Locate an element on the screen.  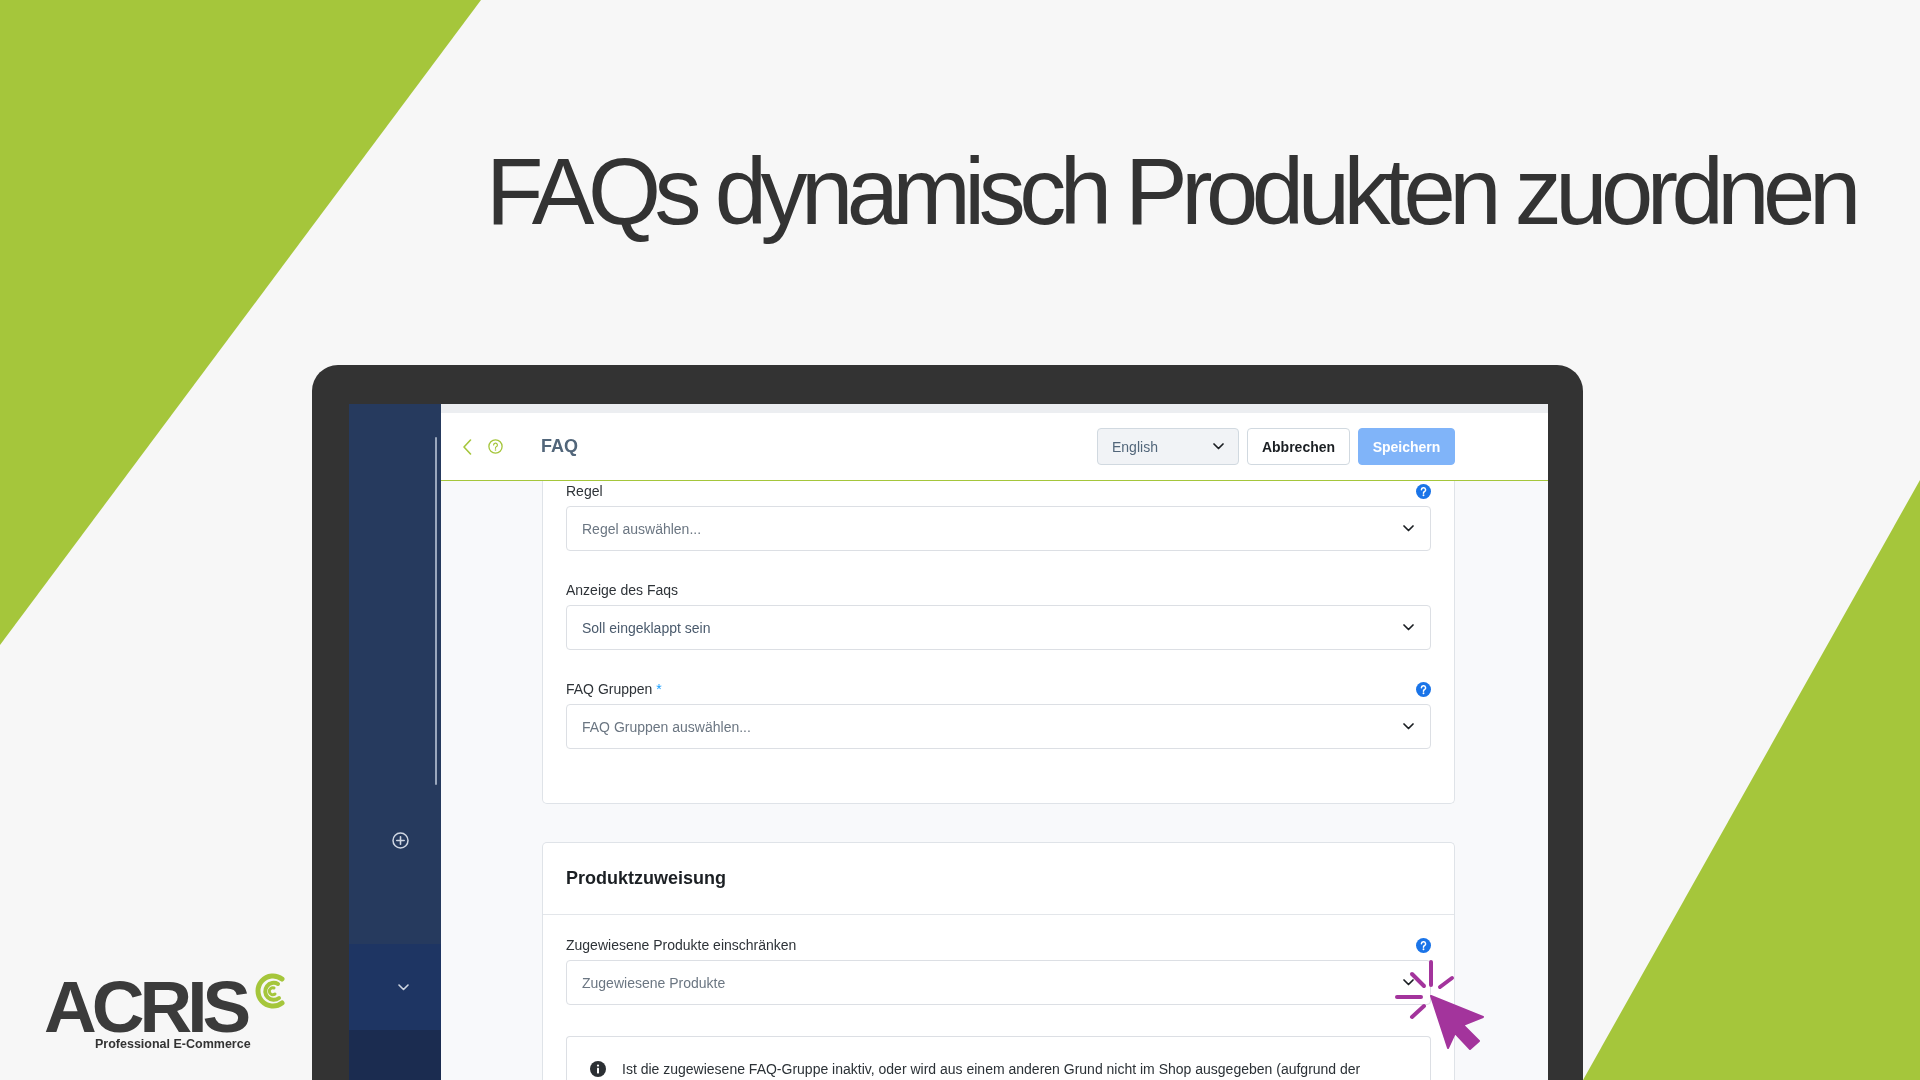
select-field: Zugewiesene Produkte is located at coordinates (998, 982).